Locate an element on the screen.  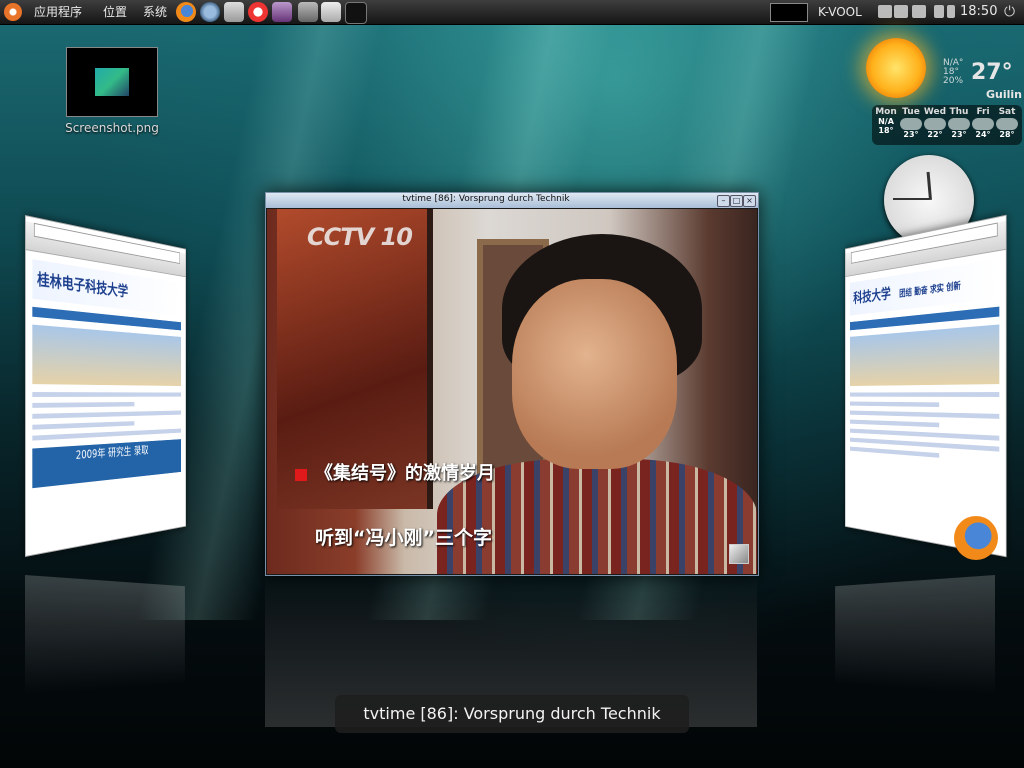
window-switcher-caption: tvtime [86]: Vorsprung durch Technik is located at coordinates (512, 714).